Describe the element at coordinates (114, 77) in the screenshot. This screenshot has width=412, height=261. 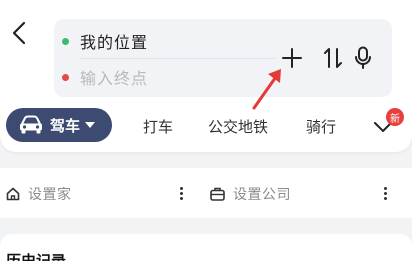
I see `end-point-input: 输入终点` at that location.